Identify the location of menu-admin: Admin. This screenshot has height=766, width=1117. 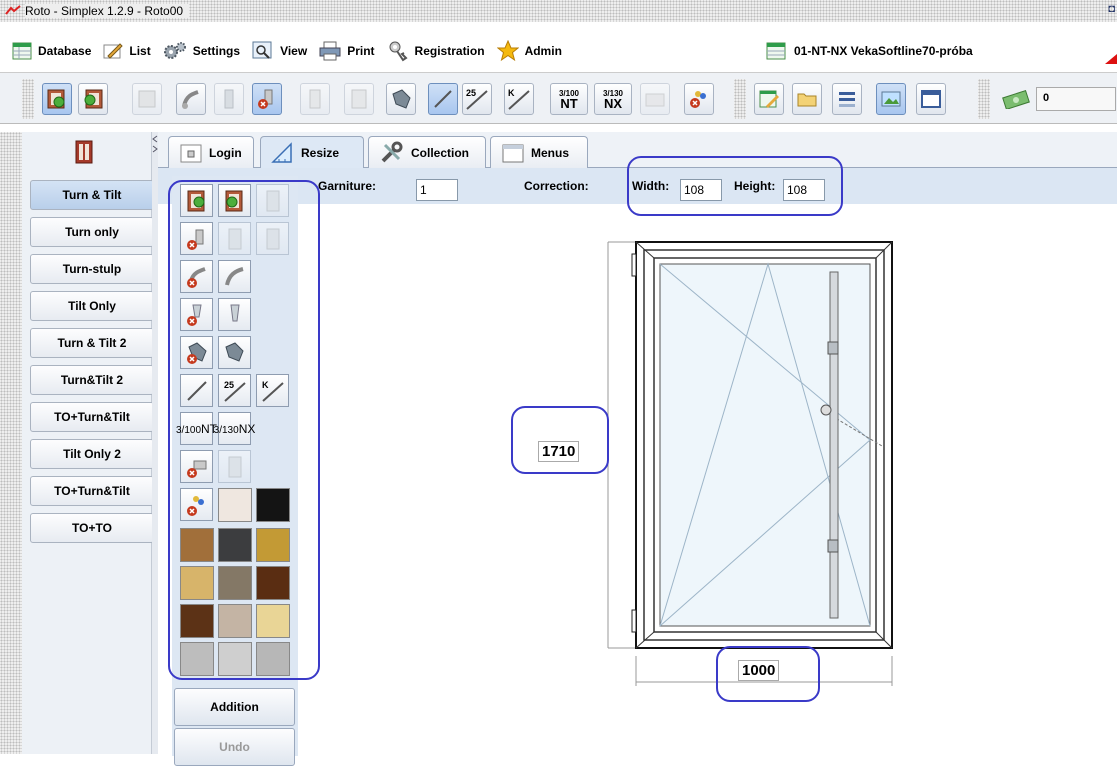
(529, 51).